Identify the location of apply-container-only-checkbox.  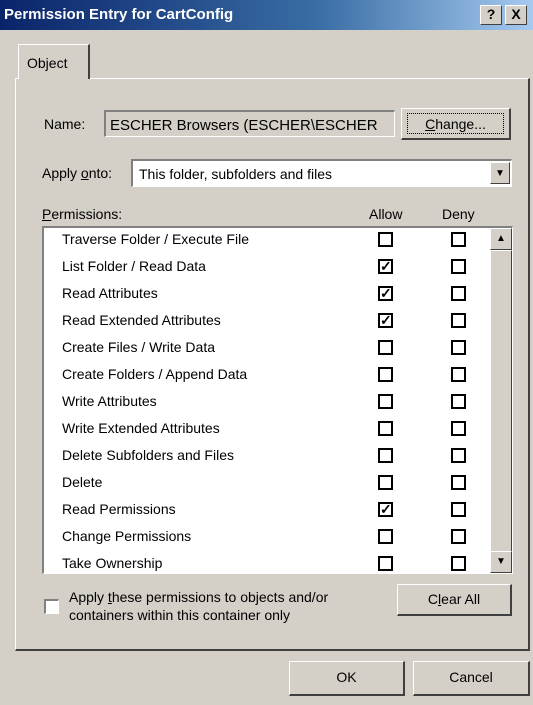
(51, 606).